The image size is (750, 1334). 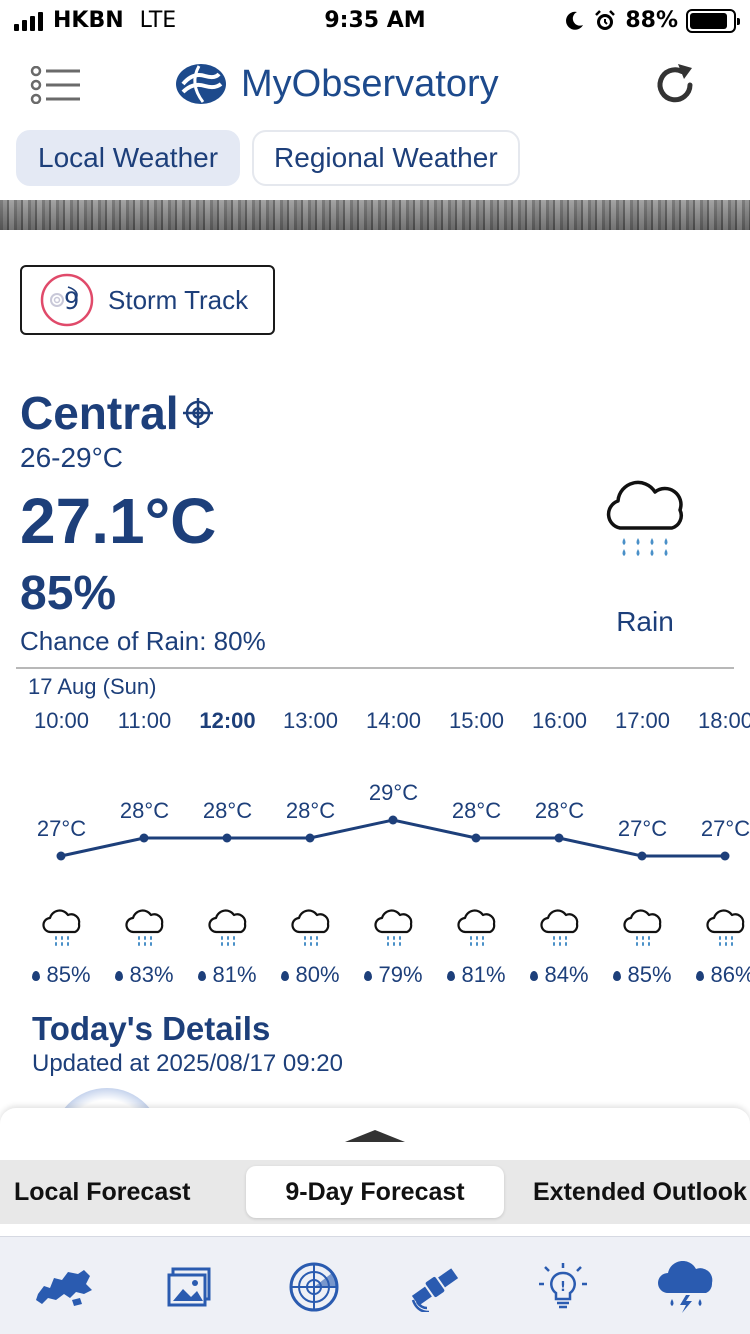 I want to click on tab-regional-weather: Regional Weather, so click(x=386, y=158).